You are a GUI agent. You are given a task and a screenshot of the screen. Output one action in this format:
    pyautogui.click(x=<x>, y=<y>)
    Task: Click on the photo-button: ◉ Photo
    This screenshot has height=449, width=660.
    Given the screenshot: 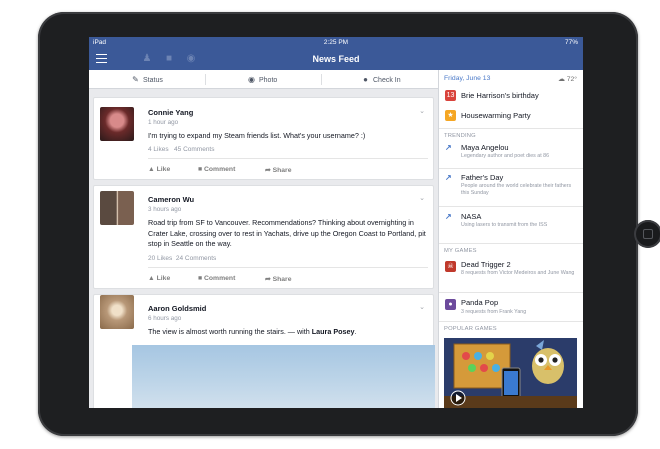 What is the action you would take?
    pyautogui.click(x=262, y=79)
    